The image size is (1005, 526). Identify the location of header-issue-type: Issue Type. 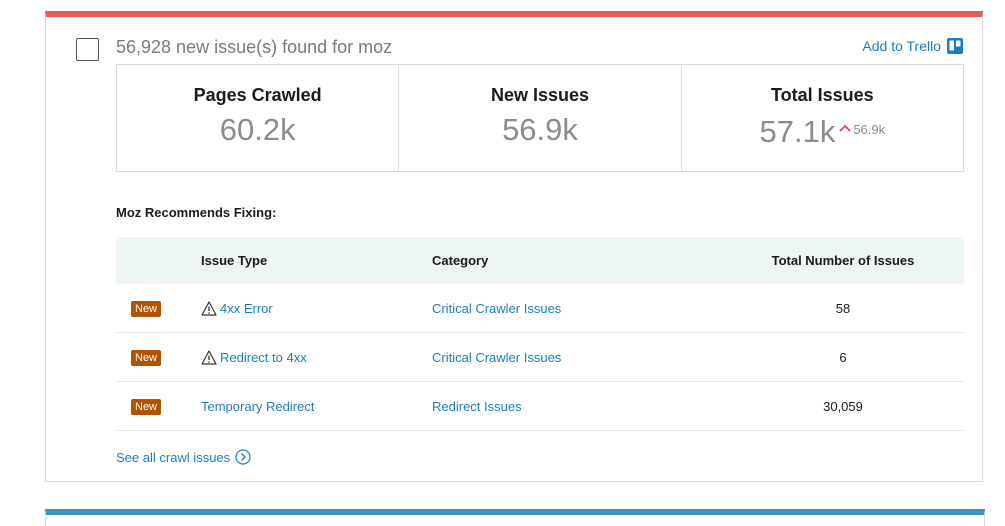
(316, 260).